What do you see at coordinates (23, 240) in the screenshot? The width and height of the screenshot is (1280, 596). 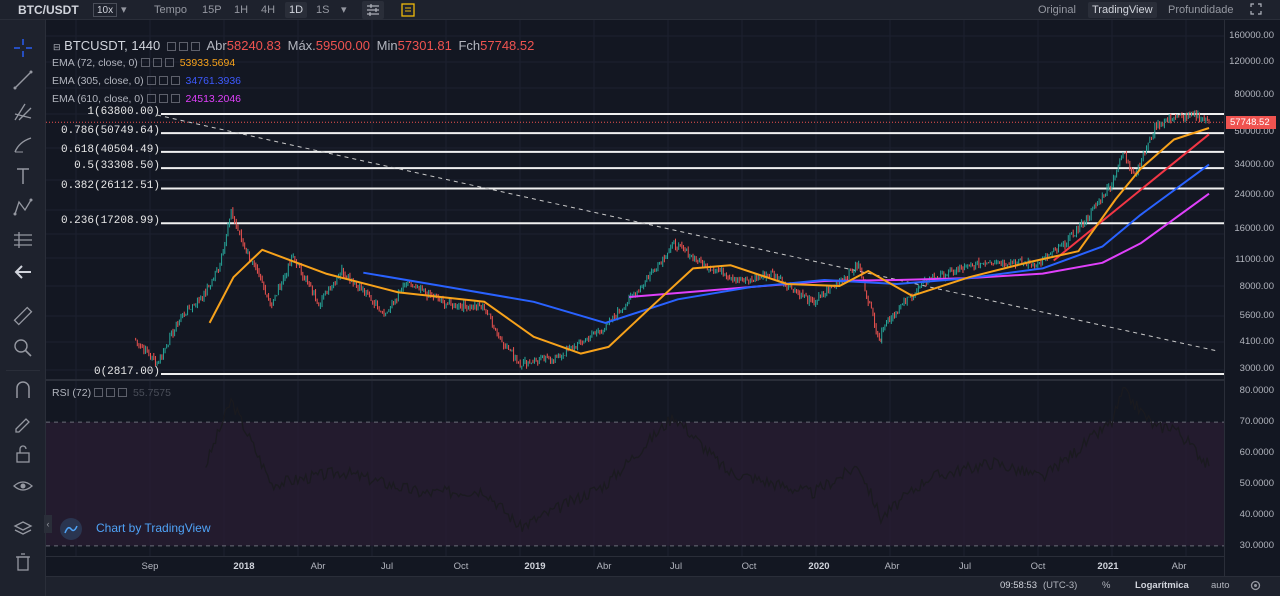 I see `prediction-icon` at bounding box center [23, 240].